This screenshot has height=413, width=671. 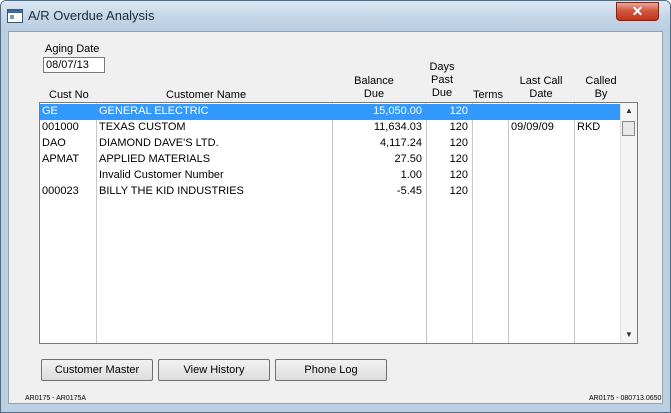 I want to click on cell-cust-no: GE, so click(x=50, y=111).